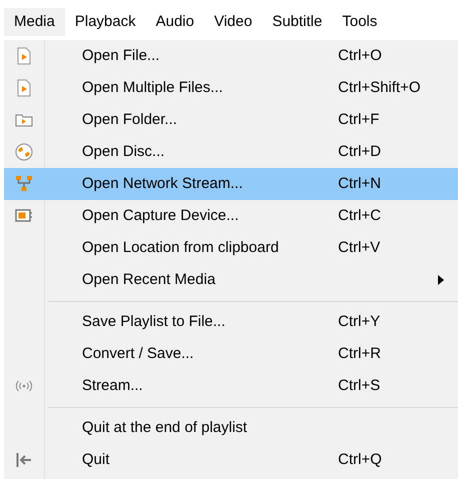  What do you see at coordinates (231, 354) in the screenshot?
I see `menu-item: Convert / Save... Ctrl+R` at bounding box center [231, 354].